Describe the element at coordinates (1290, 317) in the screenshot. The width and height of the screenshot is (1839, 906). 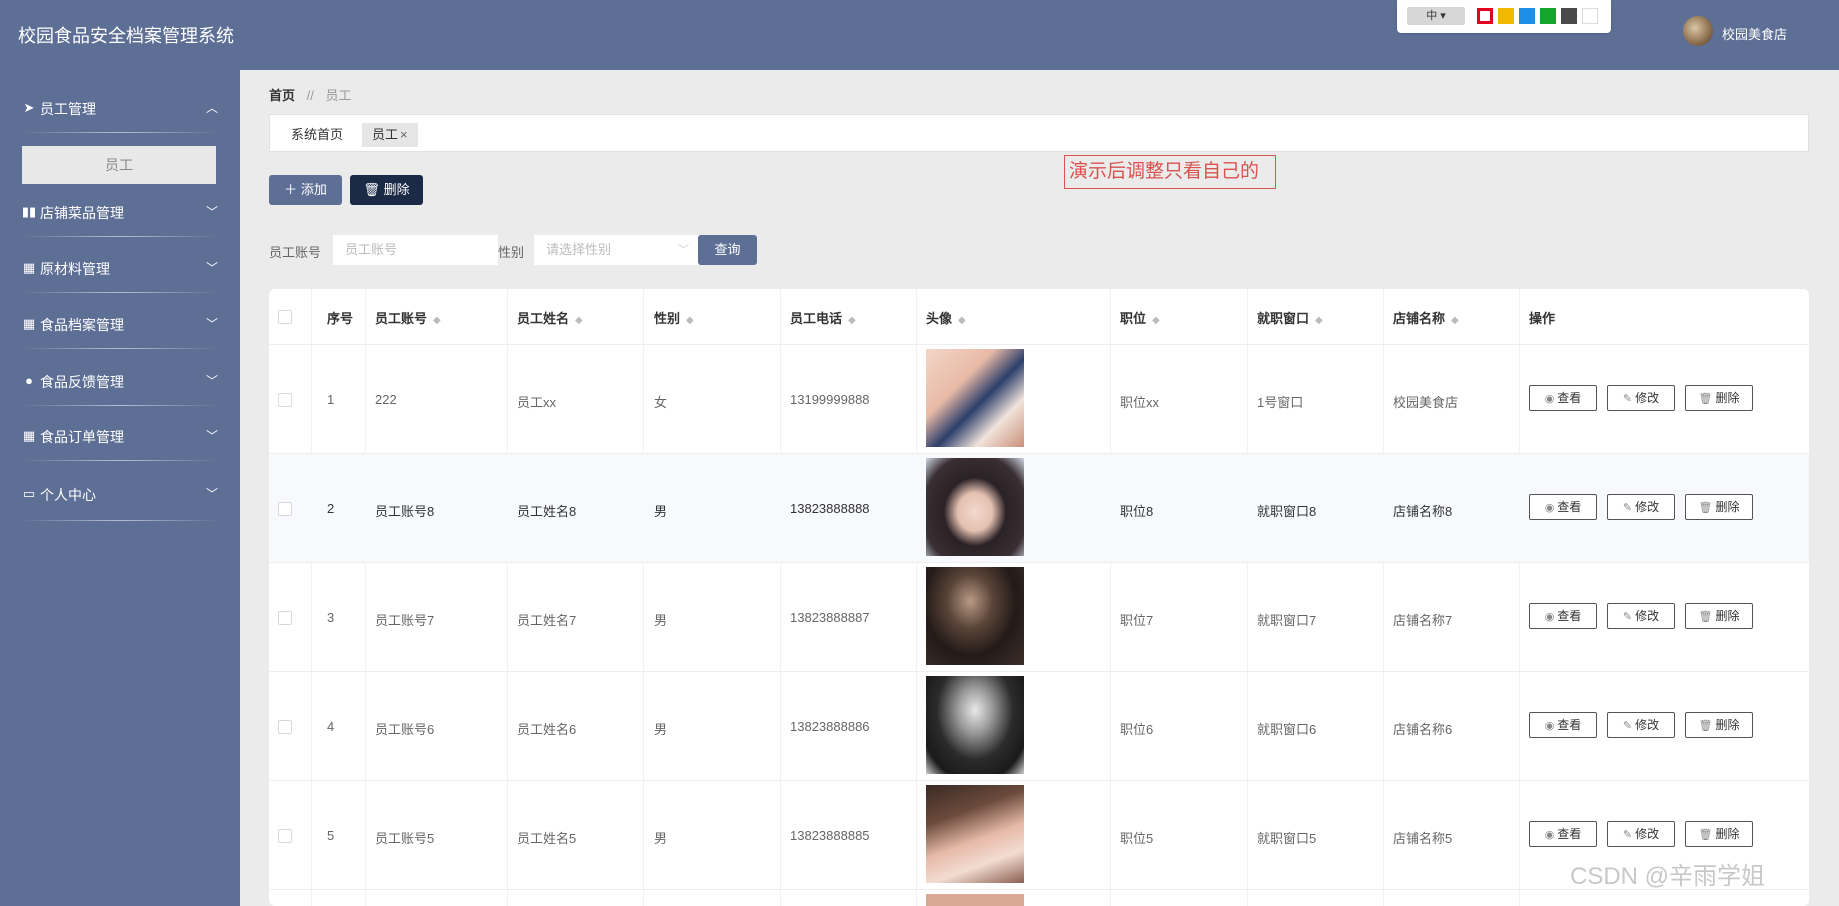
I see `column-header-window: 就职窗口 ◆` at that location.